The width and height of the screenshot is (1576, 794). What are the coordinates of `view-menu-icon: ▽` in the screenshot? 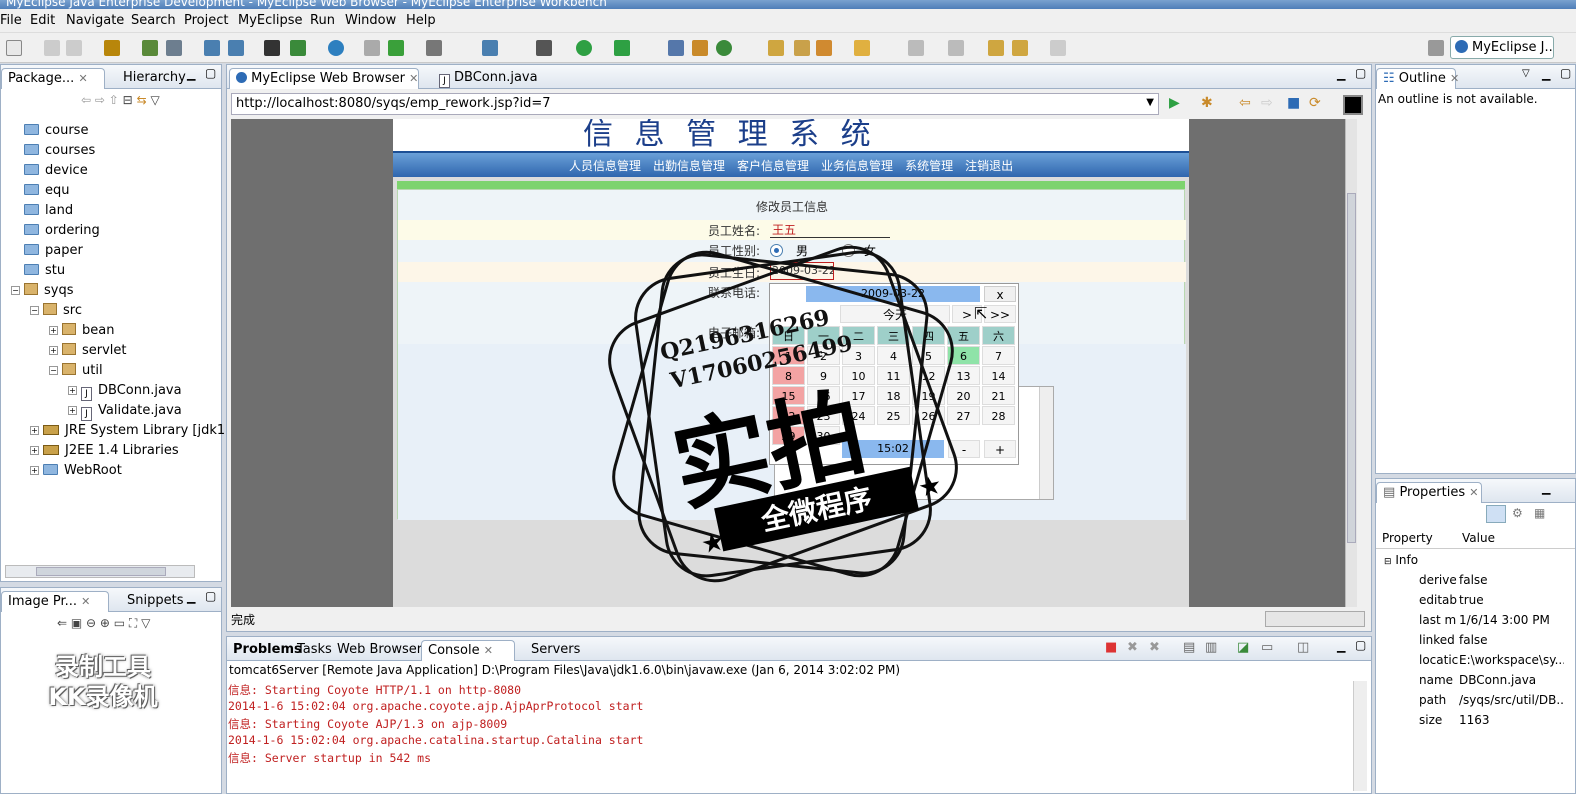 It's located at (1526, 73).